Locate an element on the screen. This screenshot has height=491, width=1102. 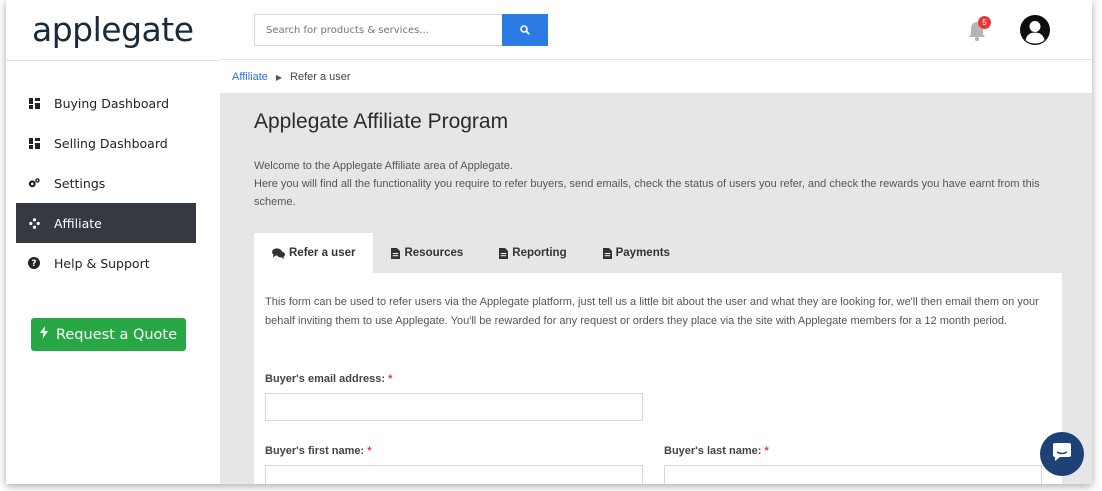
search-input is located at coordinates (378, 30).